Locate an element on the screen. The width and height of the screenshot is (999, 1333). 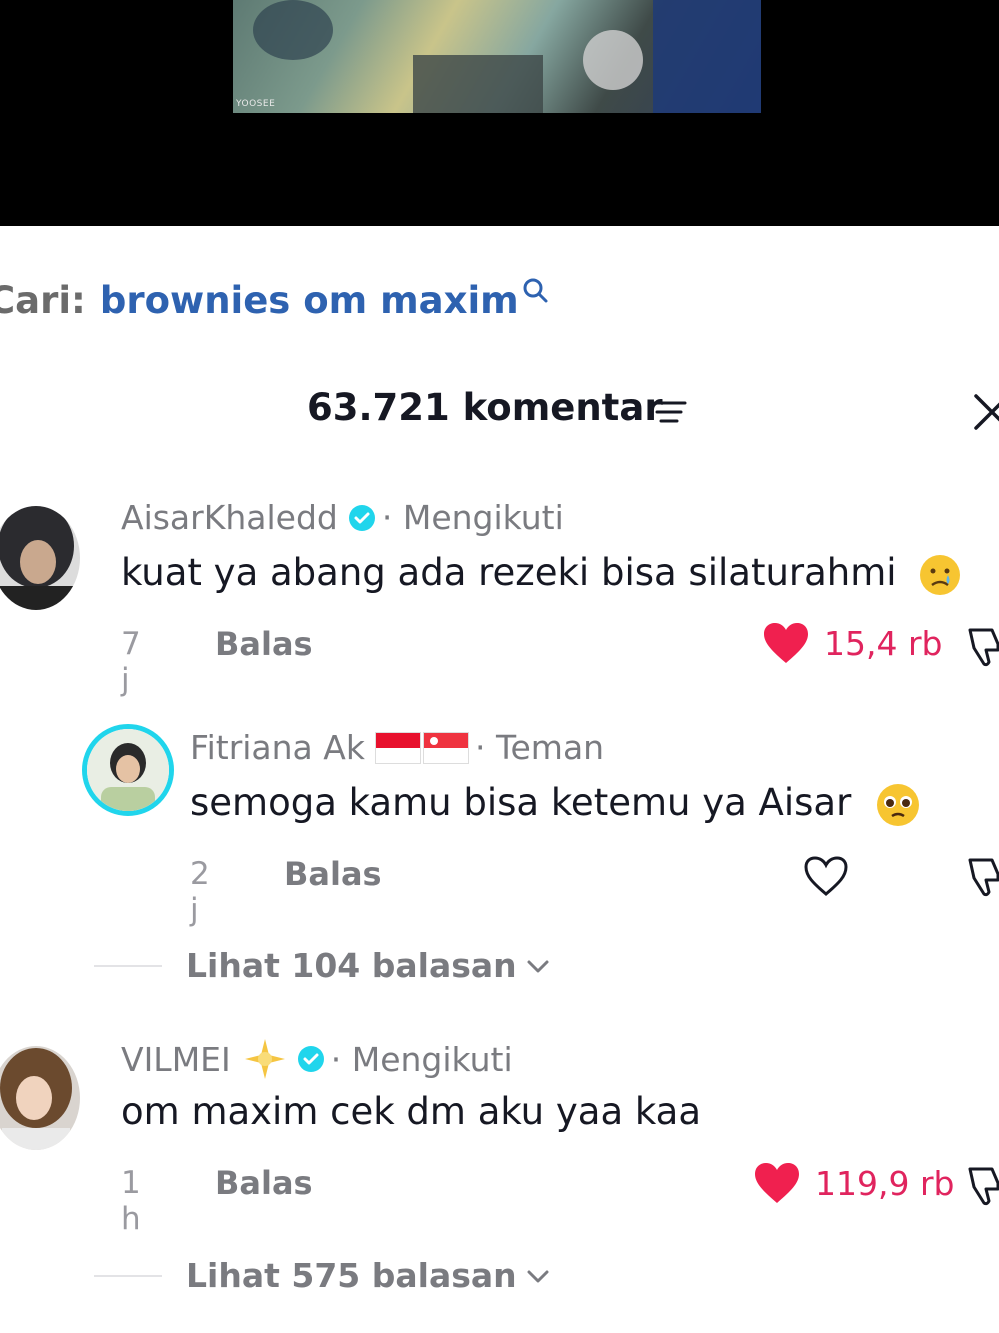
indonesia-flag-icon is located at coordinates (397, 747).